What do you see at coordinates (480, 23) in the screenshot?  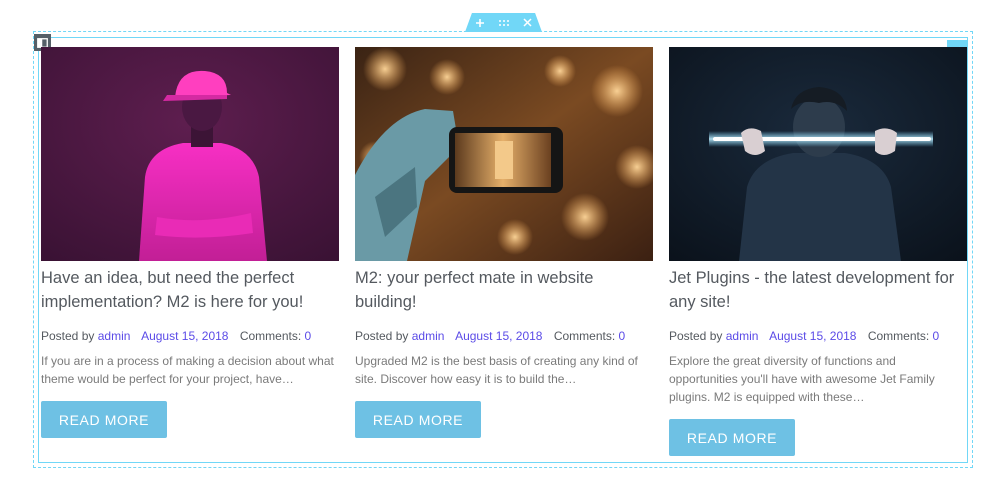 I see `plus-icon` at bounding box center [480, 23].